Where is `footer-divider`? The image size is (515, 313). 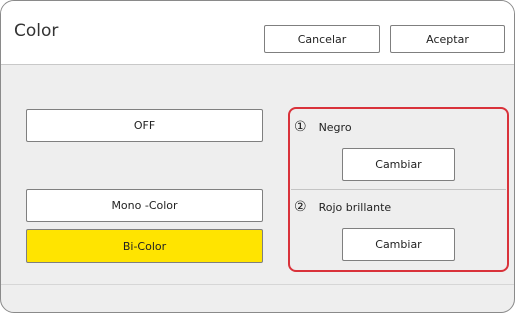 footer-divider is located at coordinates (257, 284).